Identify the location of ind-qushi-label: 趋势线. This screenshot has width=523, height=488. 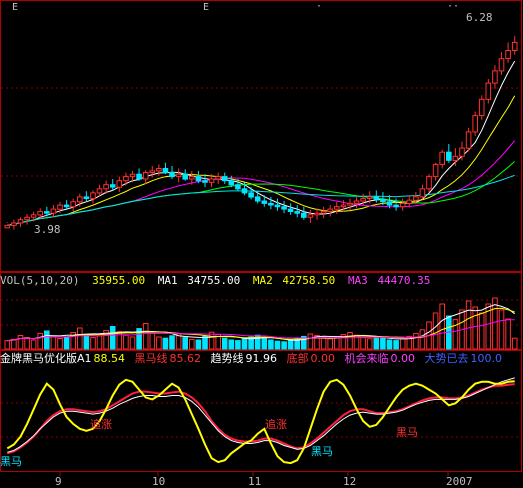
(227, 358).